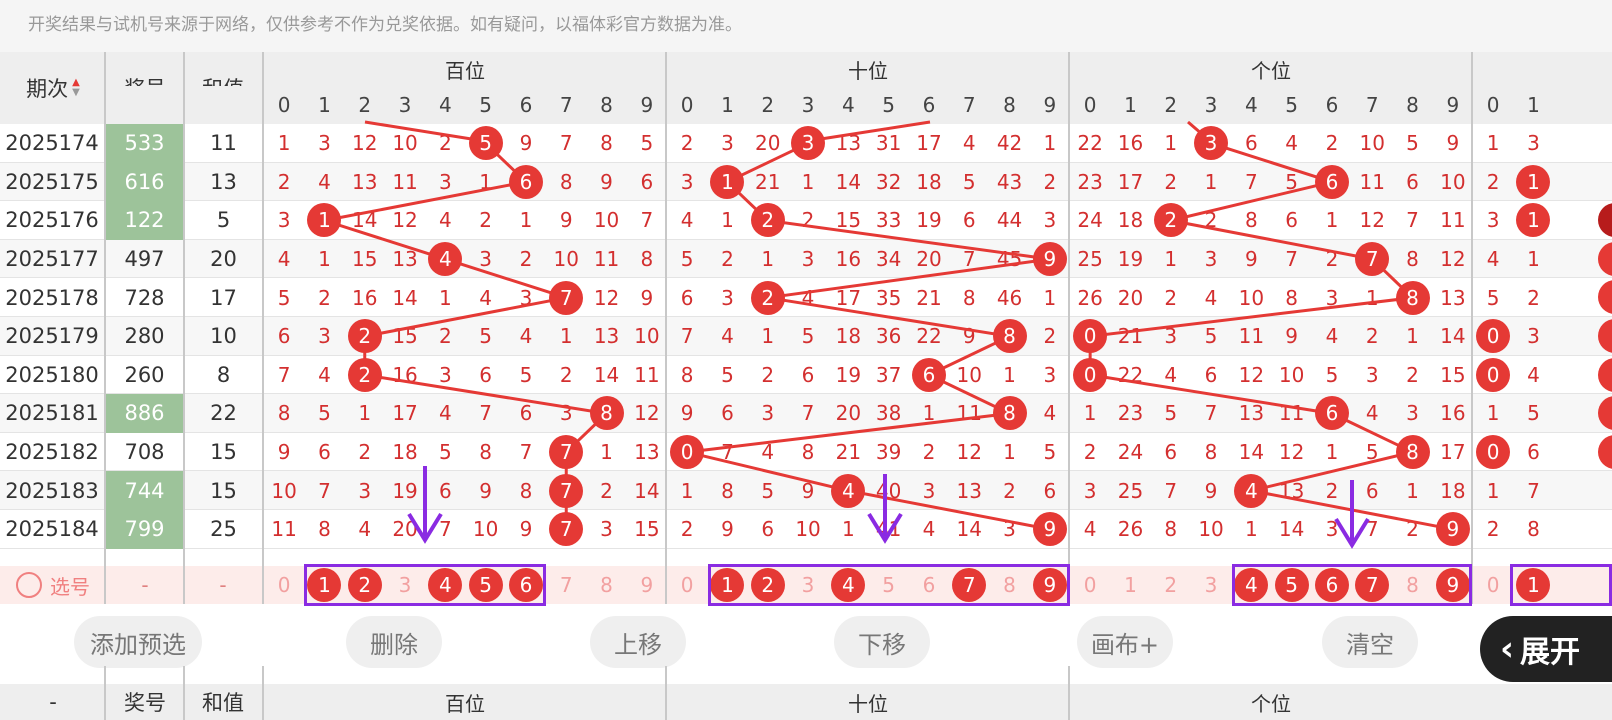  Describe the element at coordinates (1050, 105) in the screenshot. I see `digit-header-shi-9: 9` at that location.